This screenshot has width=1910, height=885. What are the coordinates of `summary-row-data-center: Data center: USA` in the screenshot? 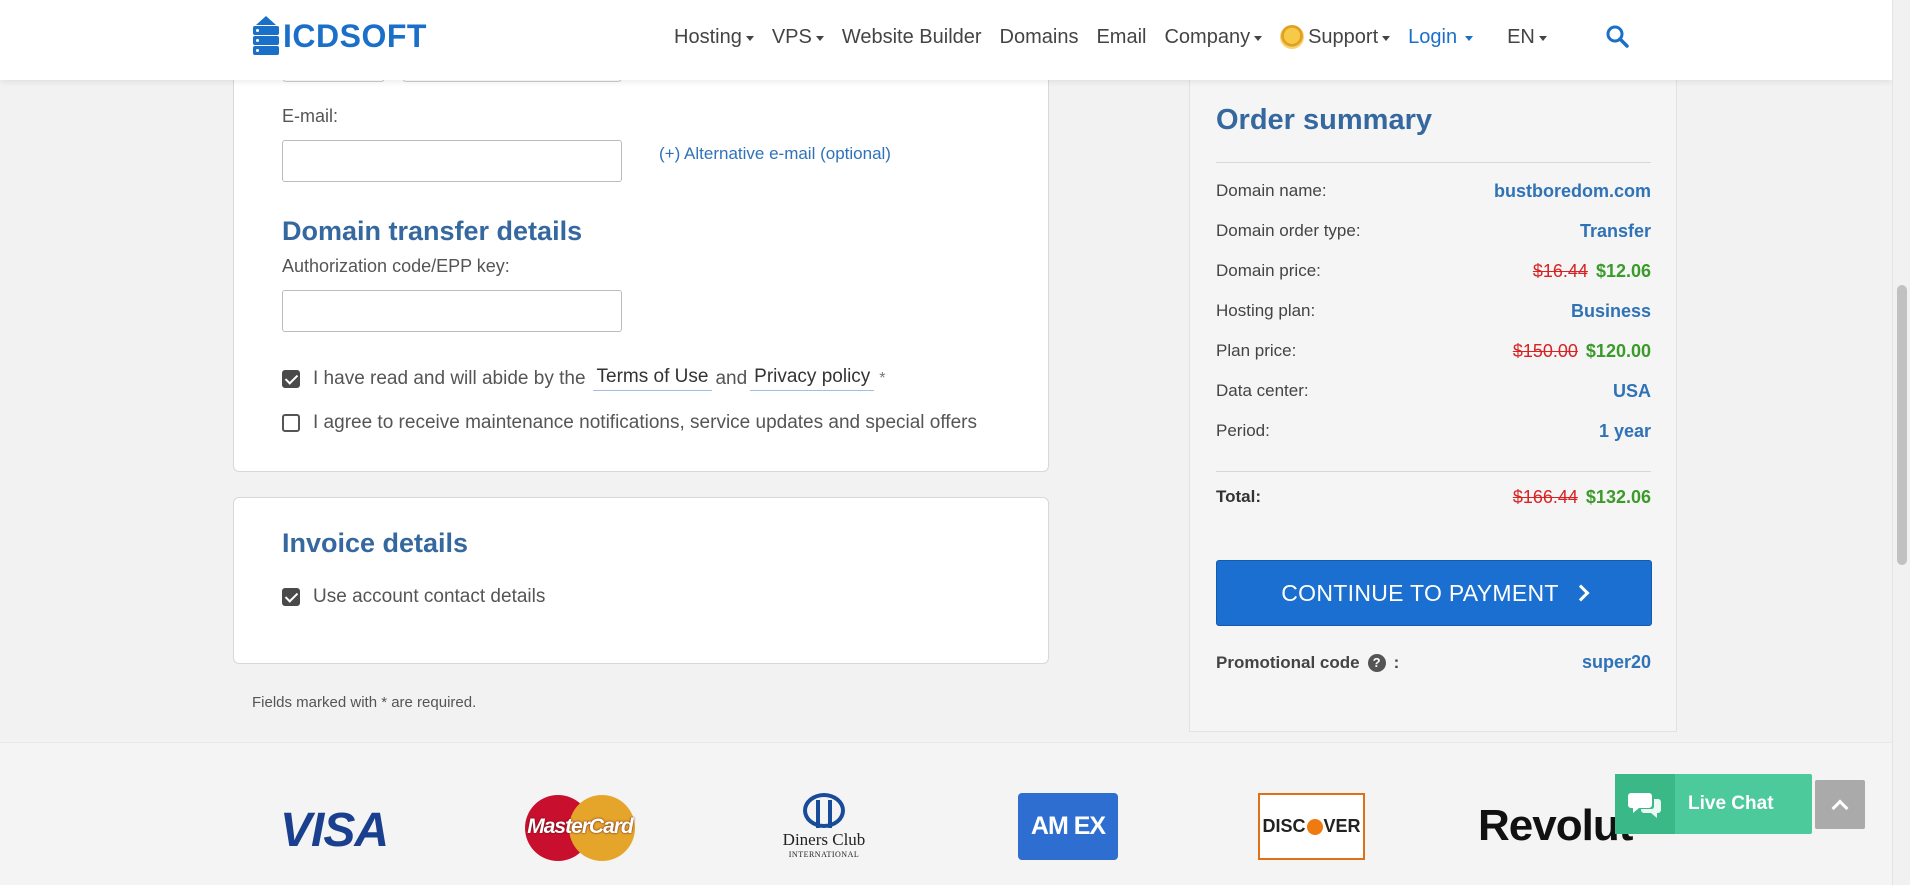 It's located at (1433, 391).